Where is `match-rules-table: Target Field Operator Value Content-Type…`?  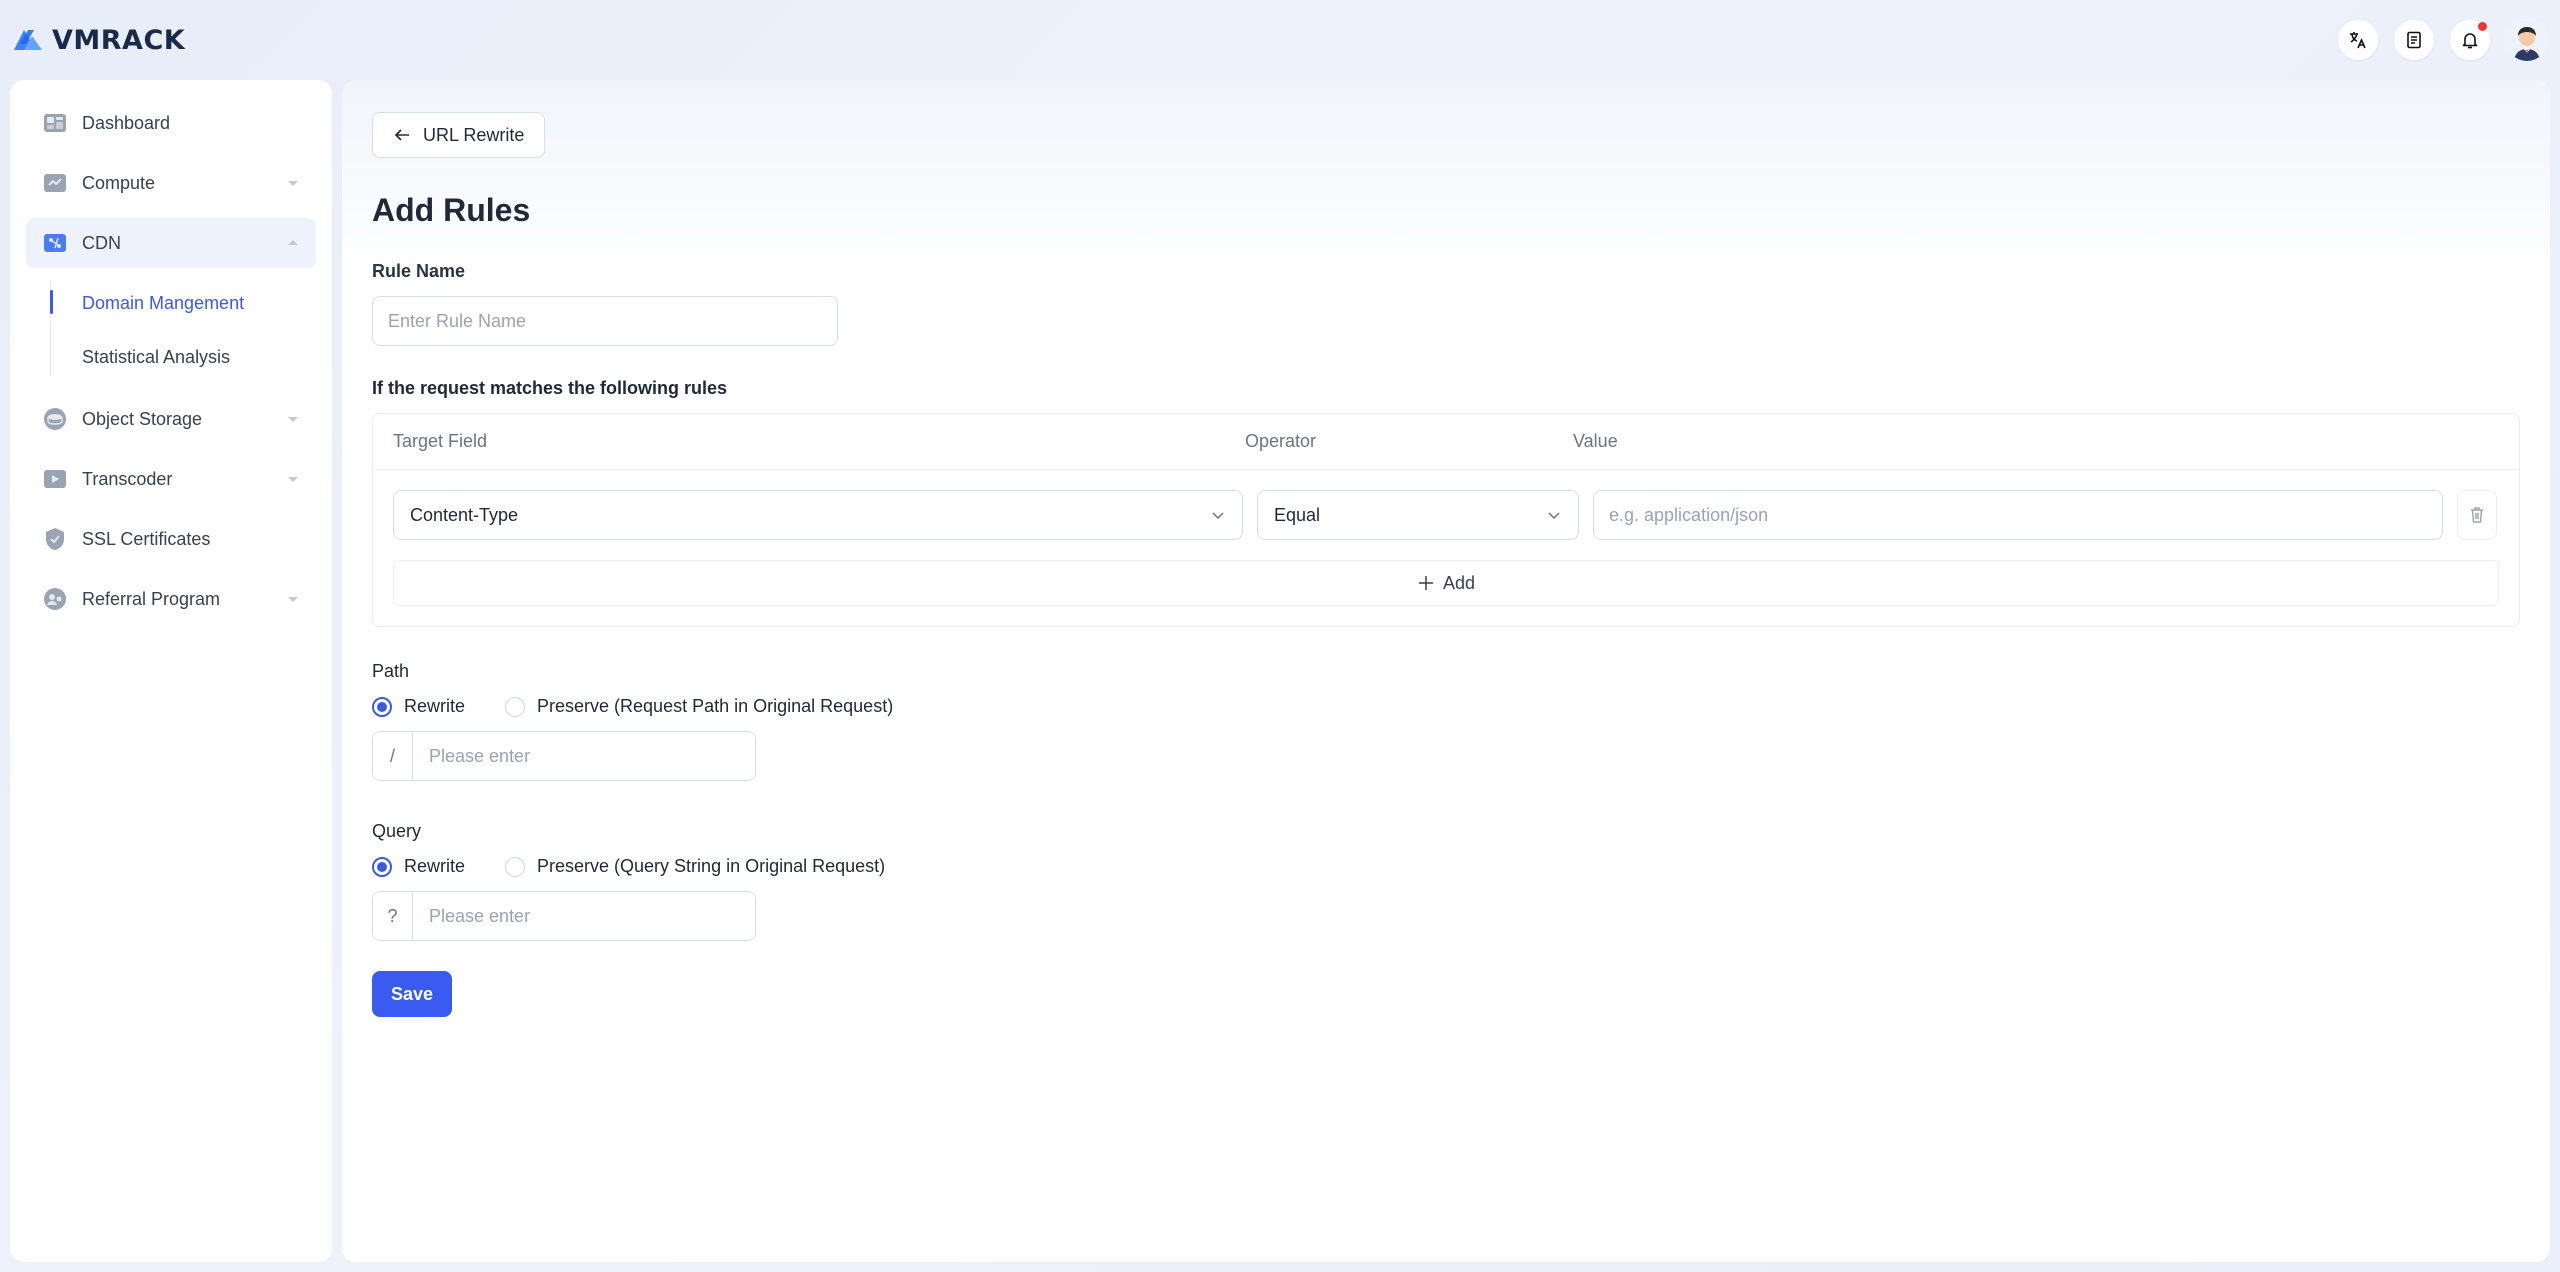 match-rules-table: Target Field Operator Value Content-Type… is located at coordinates (1446, 520).